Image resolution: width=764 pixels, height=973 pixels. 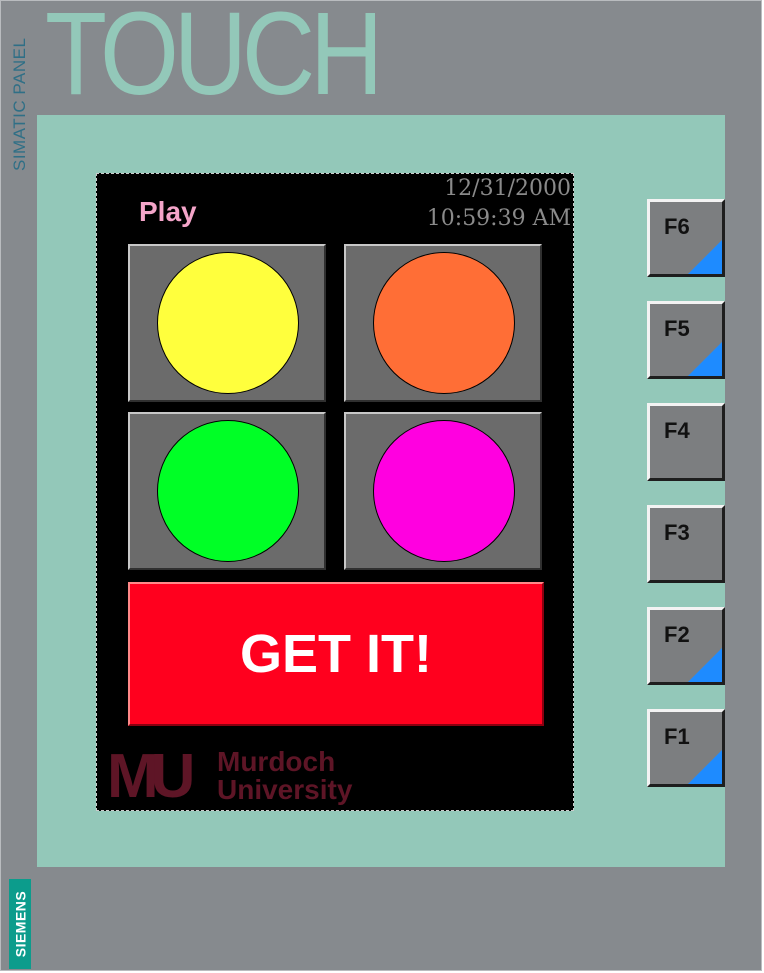 I want to click on function-key-f2: F2, so click(x=686, y=646).